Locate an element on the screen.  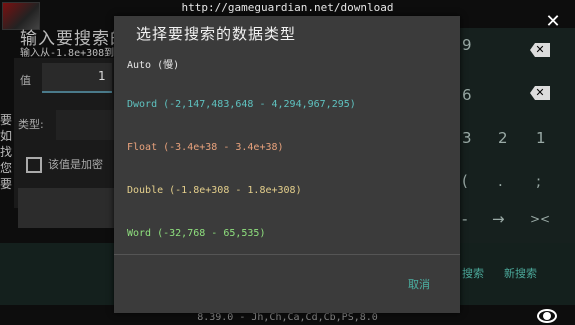
eye-icon is located at coordinates (547, 316).